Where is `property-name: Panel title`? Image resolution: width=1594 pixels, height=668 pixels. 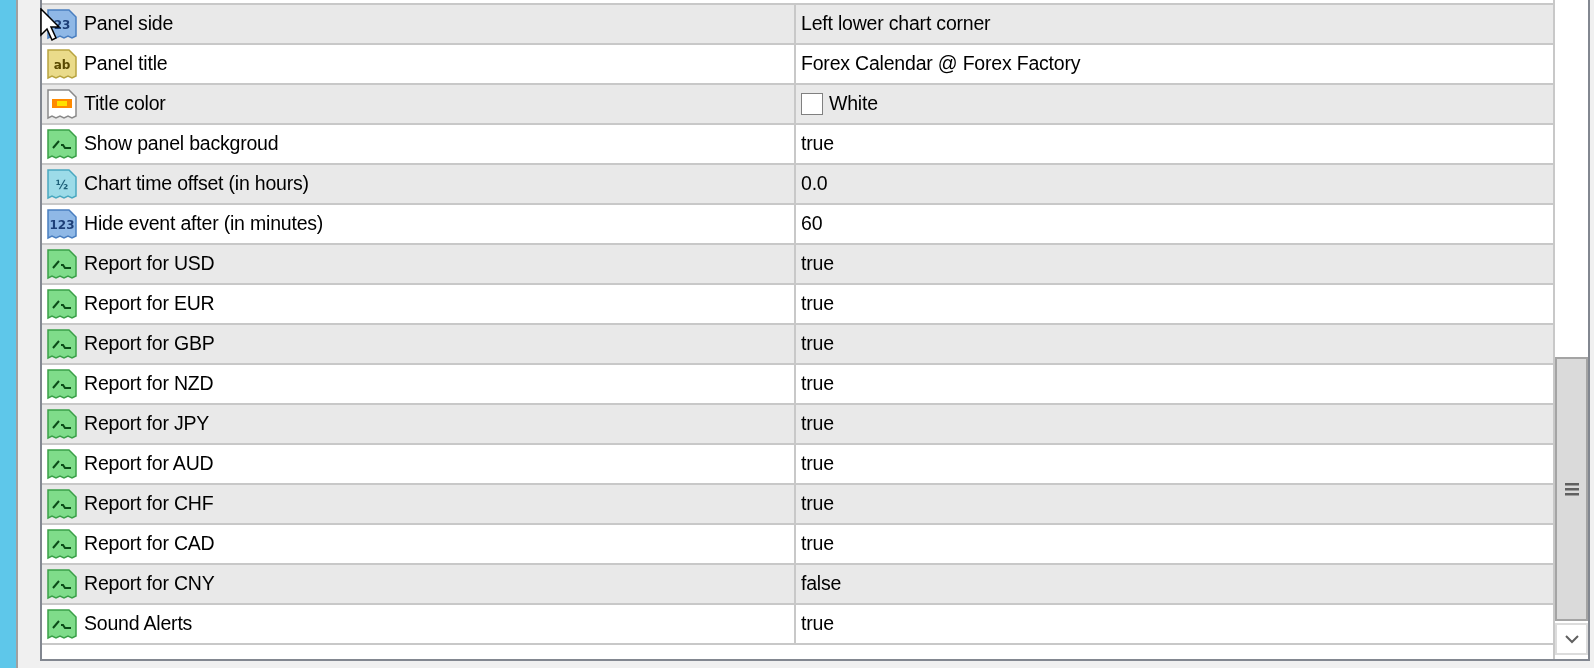 property-name: Panel title is located at coordinates (126, 64).